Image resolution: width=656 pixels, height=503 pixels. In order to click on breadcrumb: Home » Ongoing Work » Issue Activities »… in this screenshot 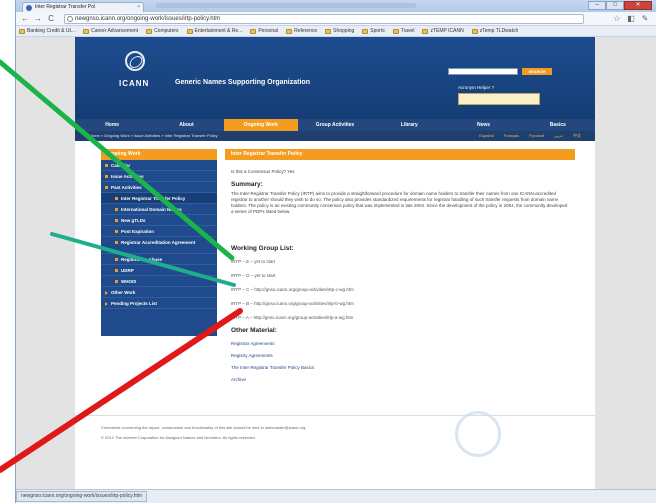, I will do `click(153, 135)`.